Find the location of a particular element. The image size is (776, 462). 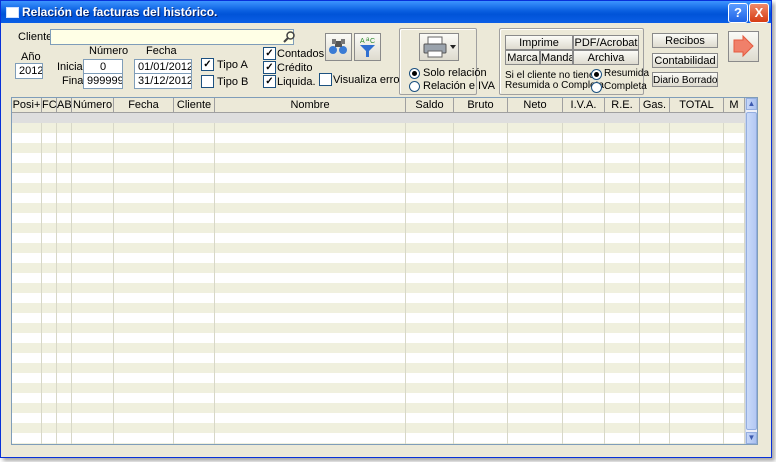

archiva-button: Archiva is located at coordinates (606, 57).